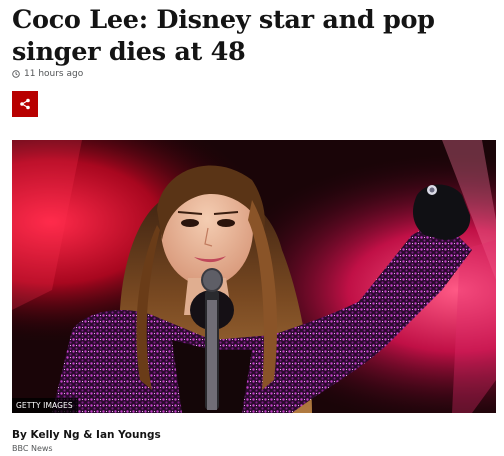 The height and width of the screenshot is (456, 504). Describe the element at coordinates (45, 405) in the screenshot. I see `image-credit: GETTY IMAGES` at that location.